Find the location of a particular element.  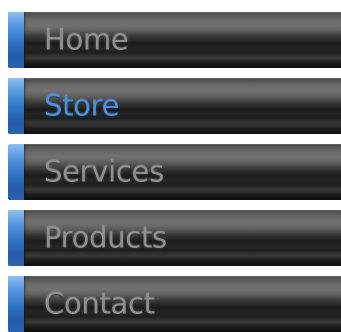

menu-item-label: Contact is located at coordinates (99, 303).